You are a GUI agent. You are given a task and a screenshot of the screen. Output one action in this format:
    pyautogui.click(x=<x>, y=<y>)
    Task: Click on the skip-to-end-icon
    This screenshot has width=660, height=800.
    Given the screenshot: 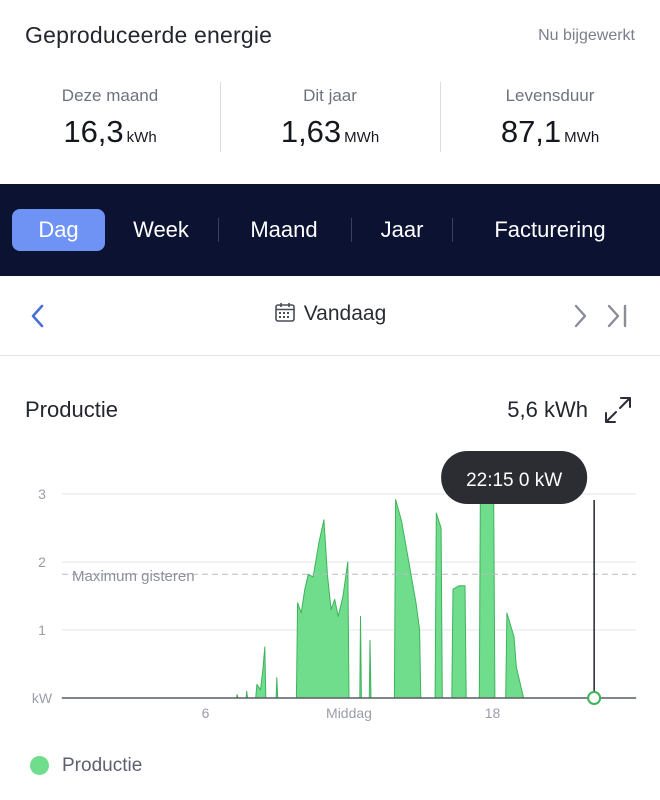 What is the action you would take?
    pyautogui.click(x=617, y=316)
    